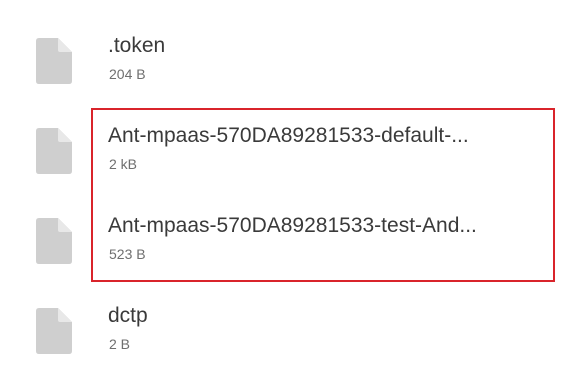 This screenshot has width=563, height=372. I want to click on file-name: .token, so click(137, 45).